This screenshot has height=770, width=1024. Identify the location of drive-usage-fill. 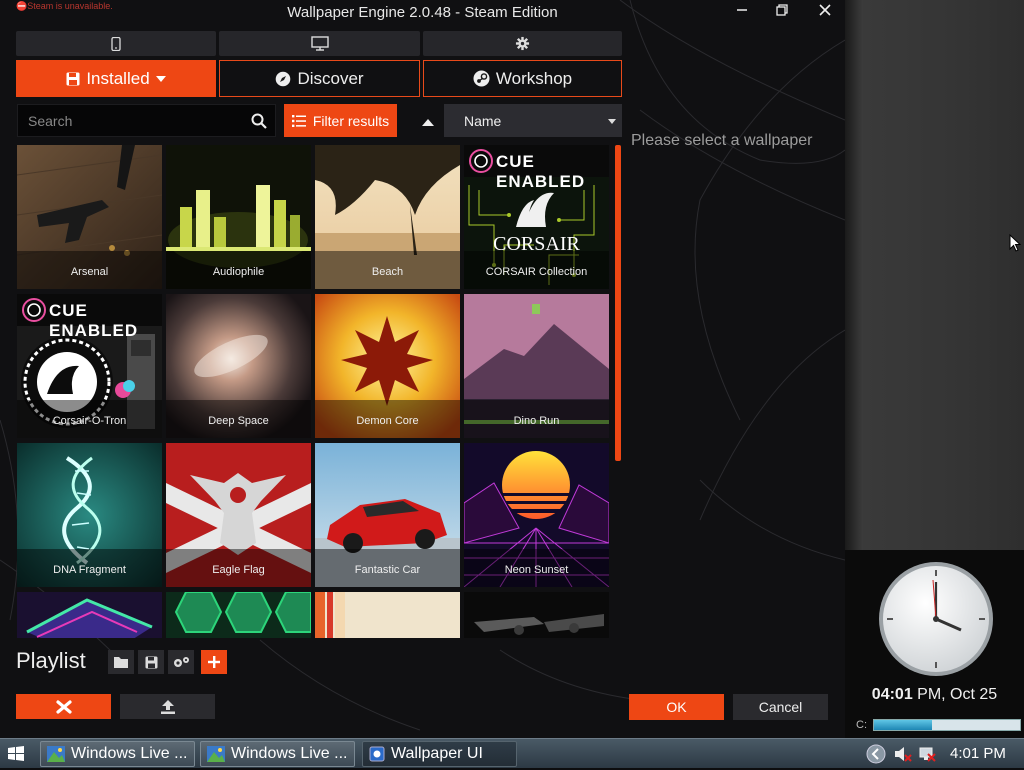
(903, 725).